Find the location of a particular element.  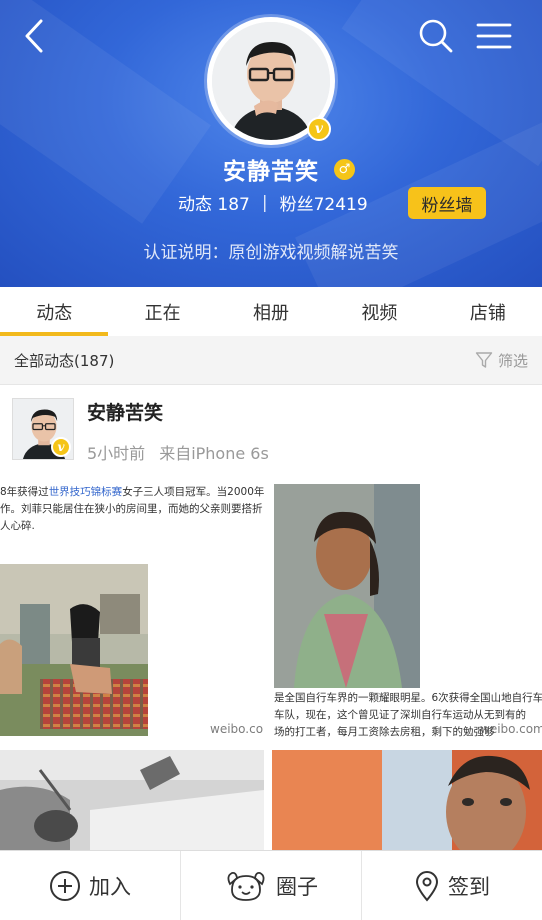

filter-label: 筛选 is located at coordinates (512, 360).